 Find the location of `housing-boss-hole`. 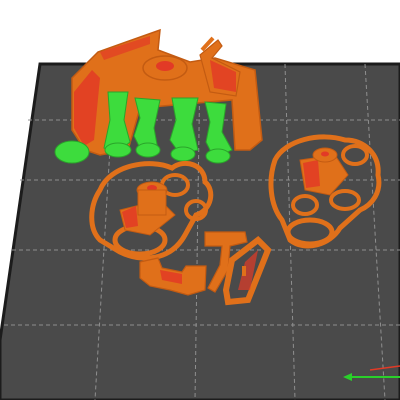

housing-boss-hole is located at coordinates (165, 66).